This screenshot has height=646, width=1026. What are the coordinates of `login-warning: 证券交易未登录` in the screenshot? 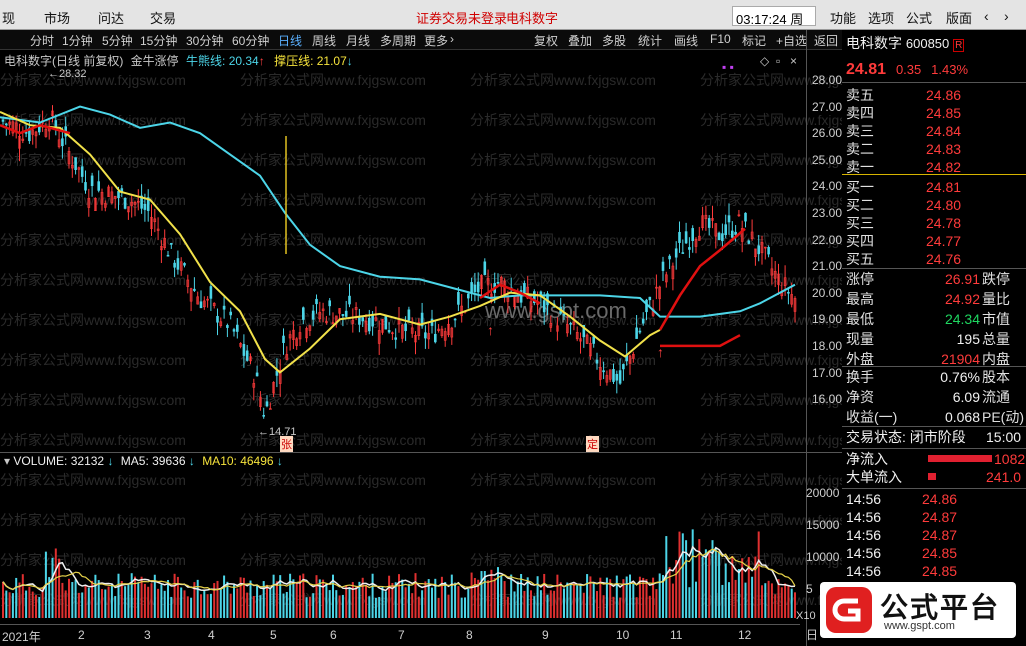 It's located at (461, 17).